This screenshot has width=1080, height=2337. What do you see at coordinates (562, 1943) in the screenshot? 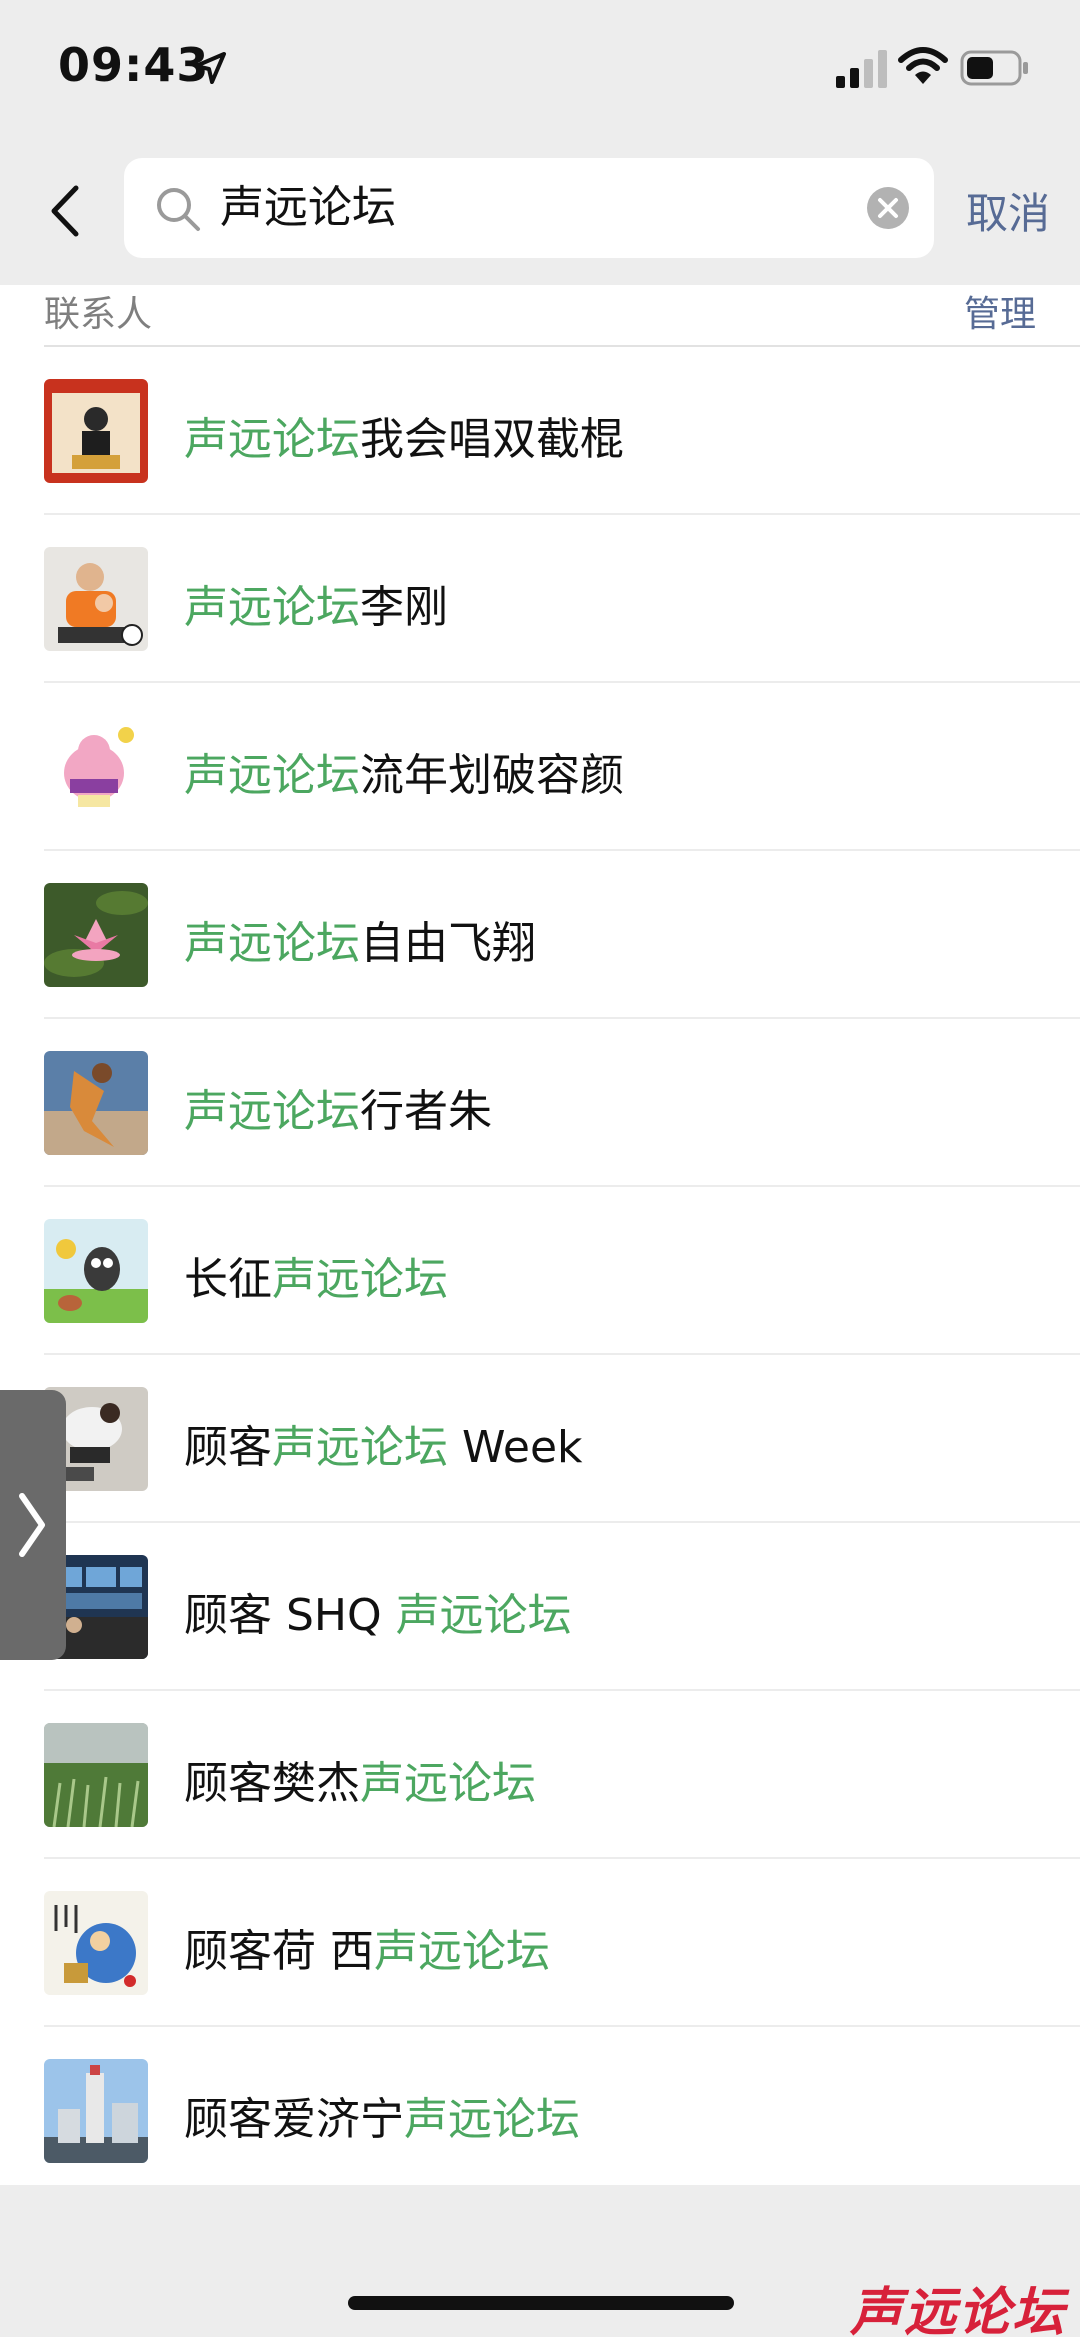
I see `contact-row: 顾客荷 西声远论坛` at bounding box center [562, 1943].